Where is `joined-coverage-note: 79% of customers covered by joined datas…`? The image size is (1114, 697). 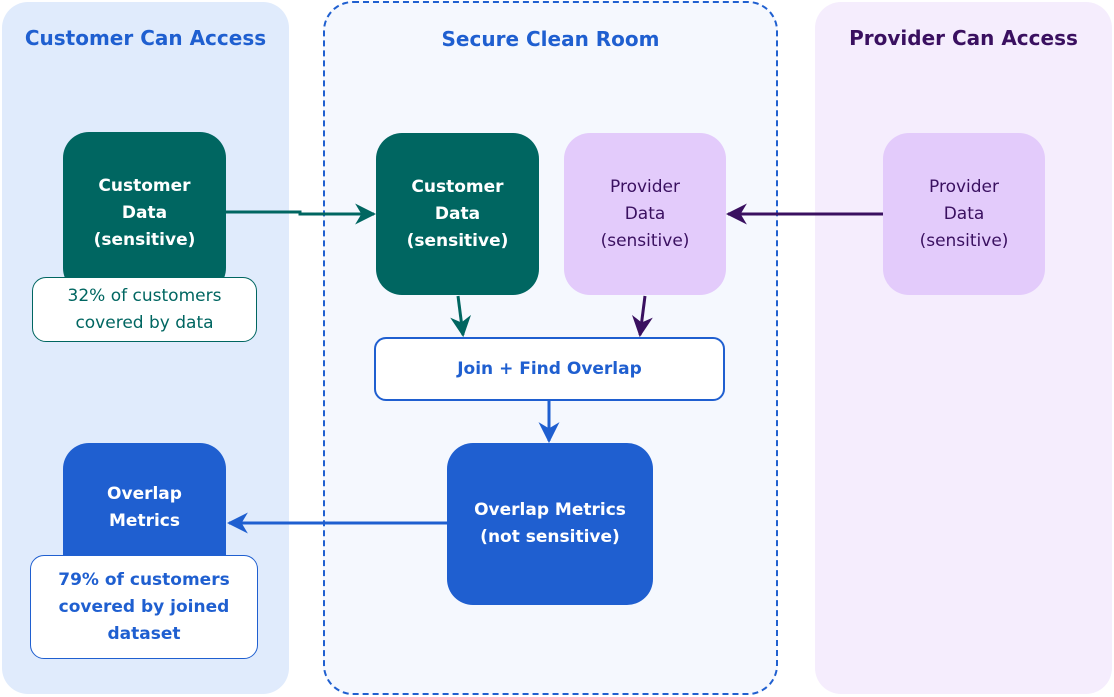 joined-coverage-note: 79% of customers covered by joined datas… is located at coordinates (144, 607).